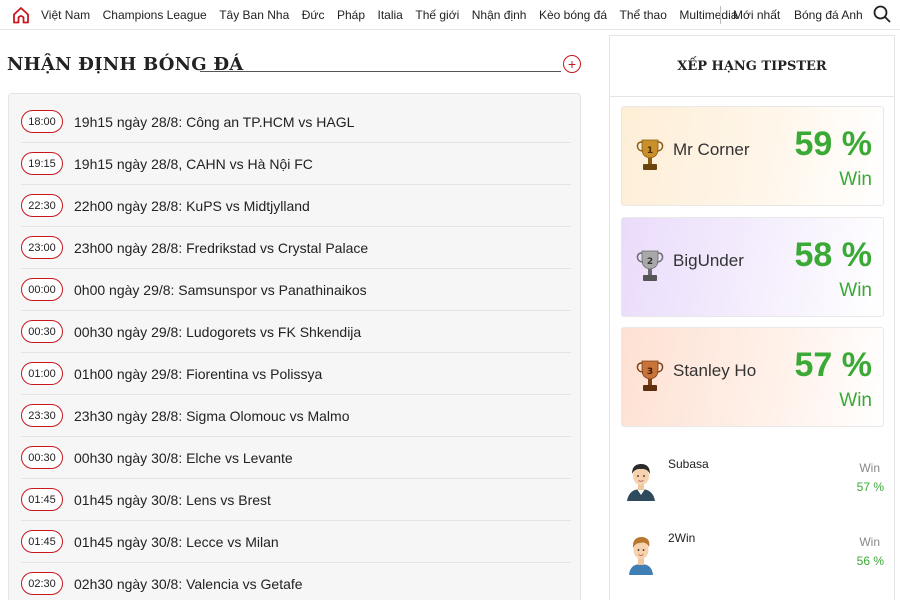 The height and width of the screenshot is (600, 900). I want to click on tipster-name: Subasa, so click(688, 464).